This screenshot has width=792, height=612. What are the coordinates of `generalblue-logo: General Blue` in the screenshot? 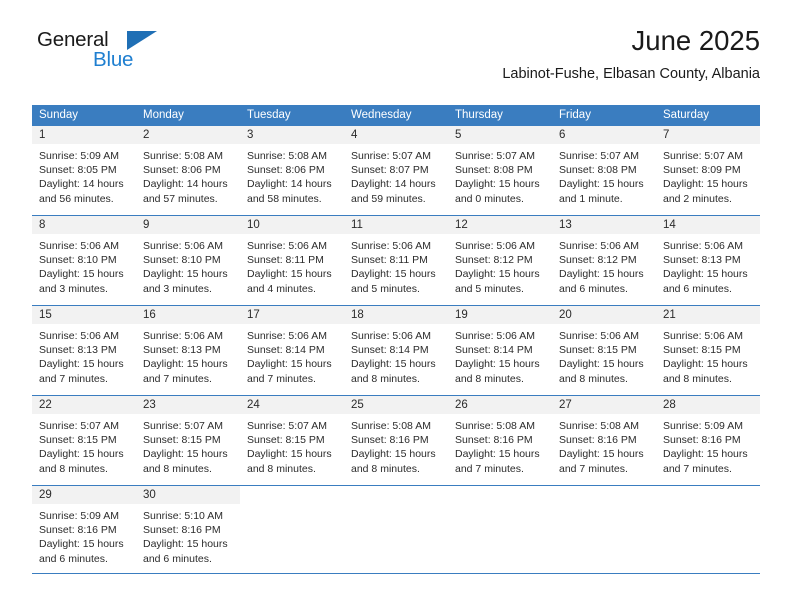 It's located at (142, 56).